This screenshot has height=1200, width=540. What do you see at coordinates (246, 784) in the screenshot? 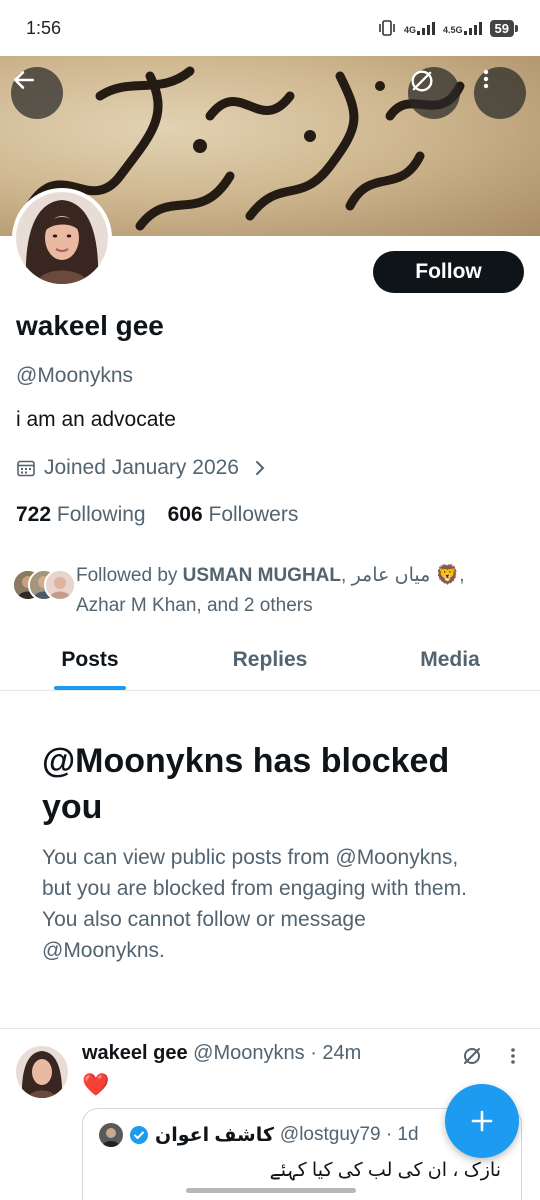
I see `blocked-title: @Moonykns has blocked you` at bounding box center [246, 784].